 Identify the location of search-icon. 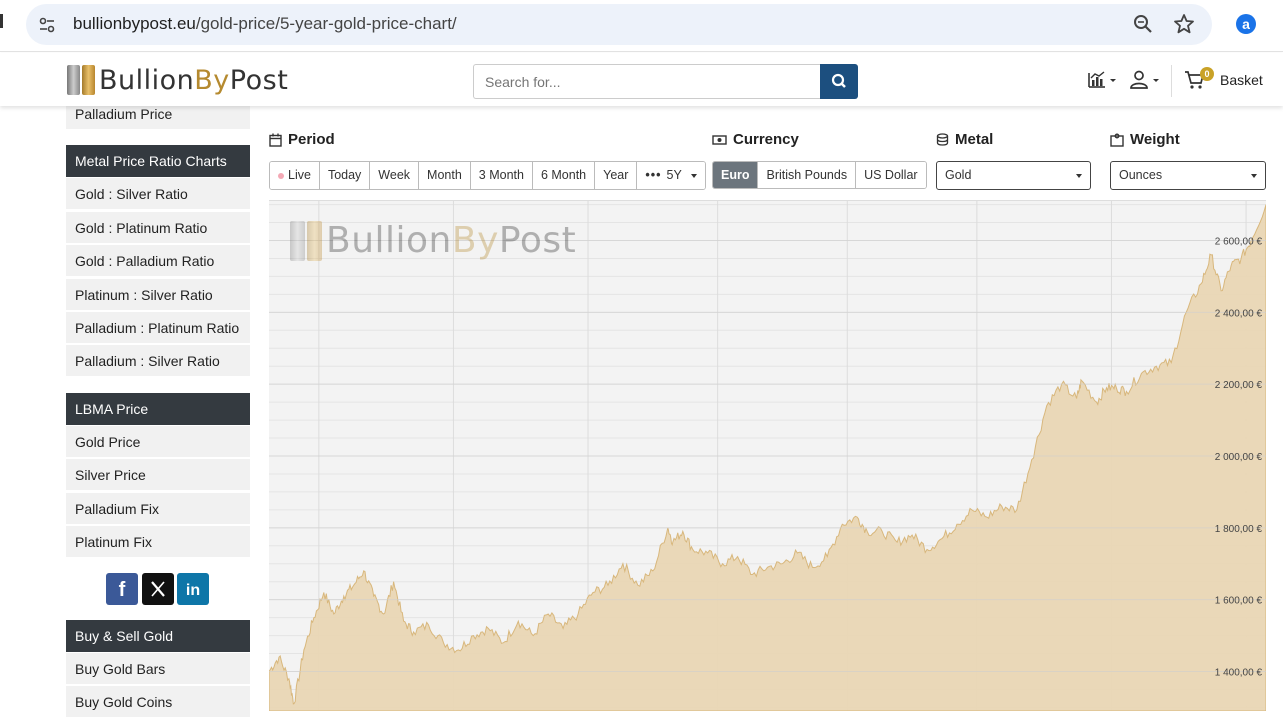
(838, 80).